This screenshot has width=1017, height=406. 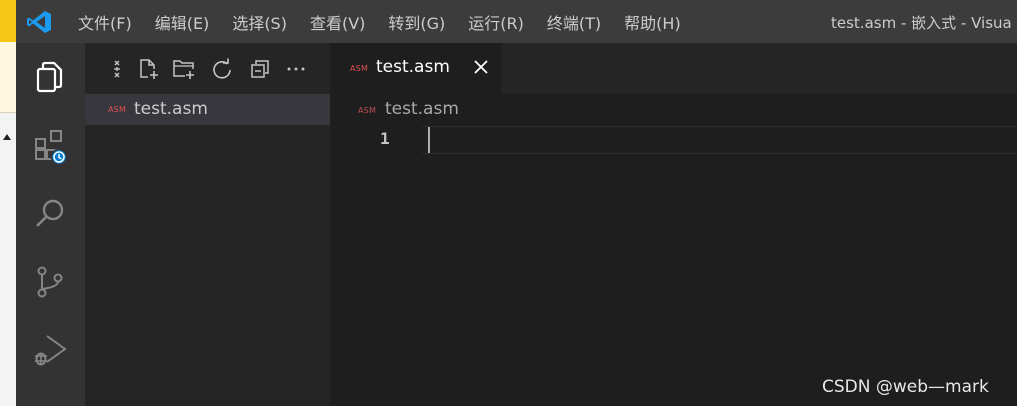 What do you see at coordinates (207, 68) in the screenshot?
I see `explorer-toolbar` at bounding box center [207, 68].